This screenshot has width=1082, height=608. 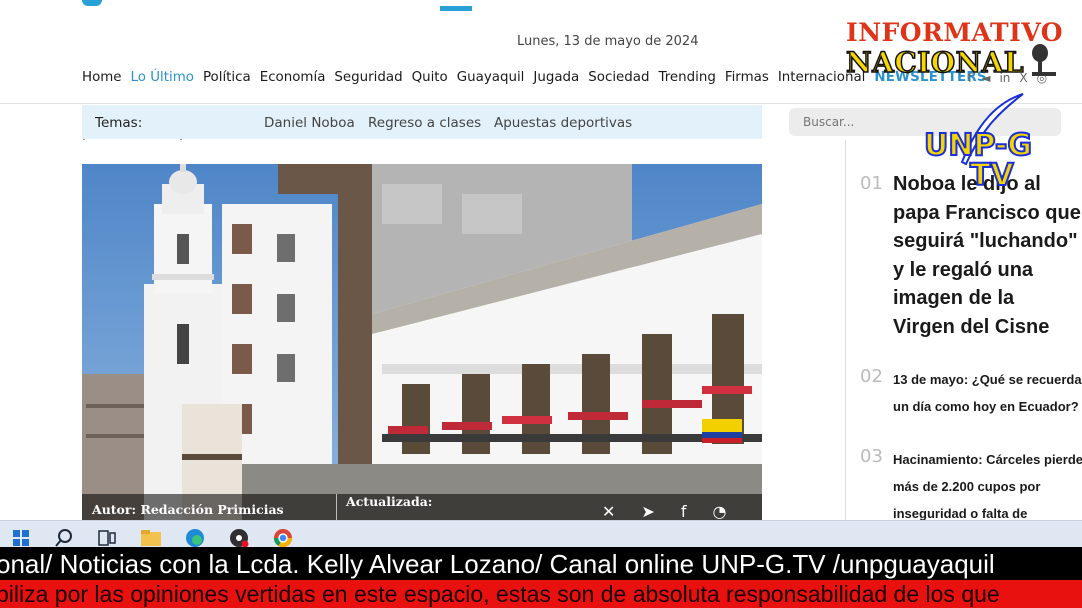 I want to click on article-updated: Actualizada:, so click(x=389, y=501).